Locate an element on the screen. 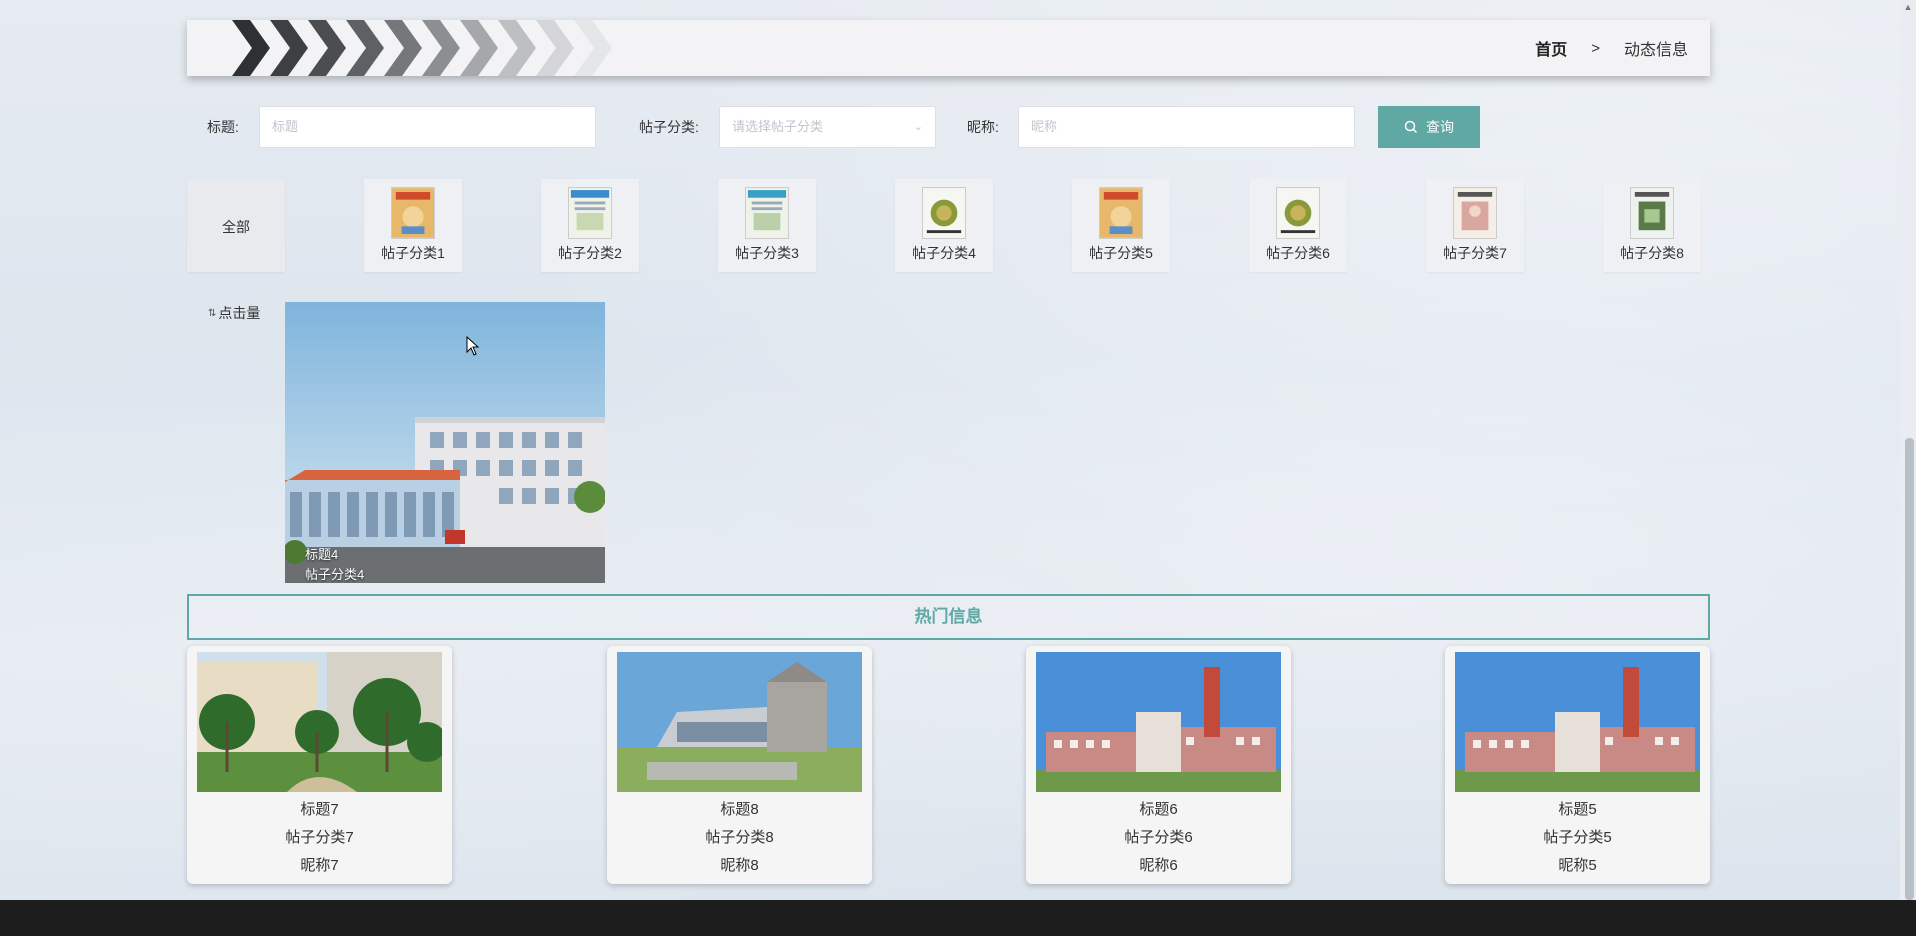 Image resolution: width=1916 pixels, height=936 pixels. hot-card-nickname: 昵称8 is located at coordinates (739, 865).